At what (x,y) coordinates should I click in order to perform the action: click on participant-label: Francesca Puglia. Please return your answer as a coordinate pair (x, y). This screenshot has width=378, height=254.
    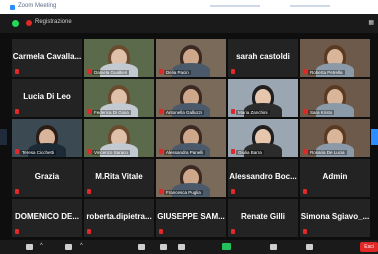
    Looking at the image, I should click on (183, 192).